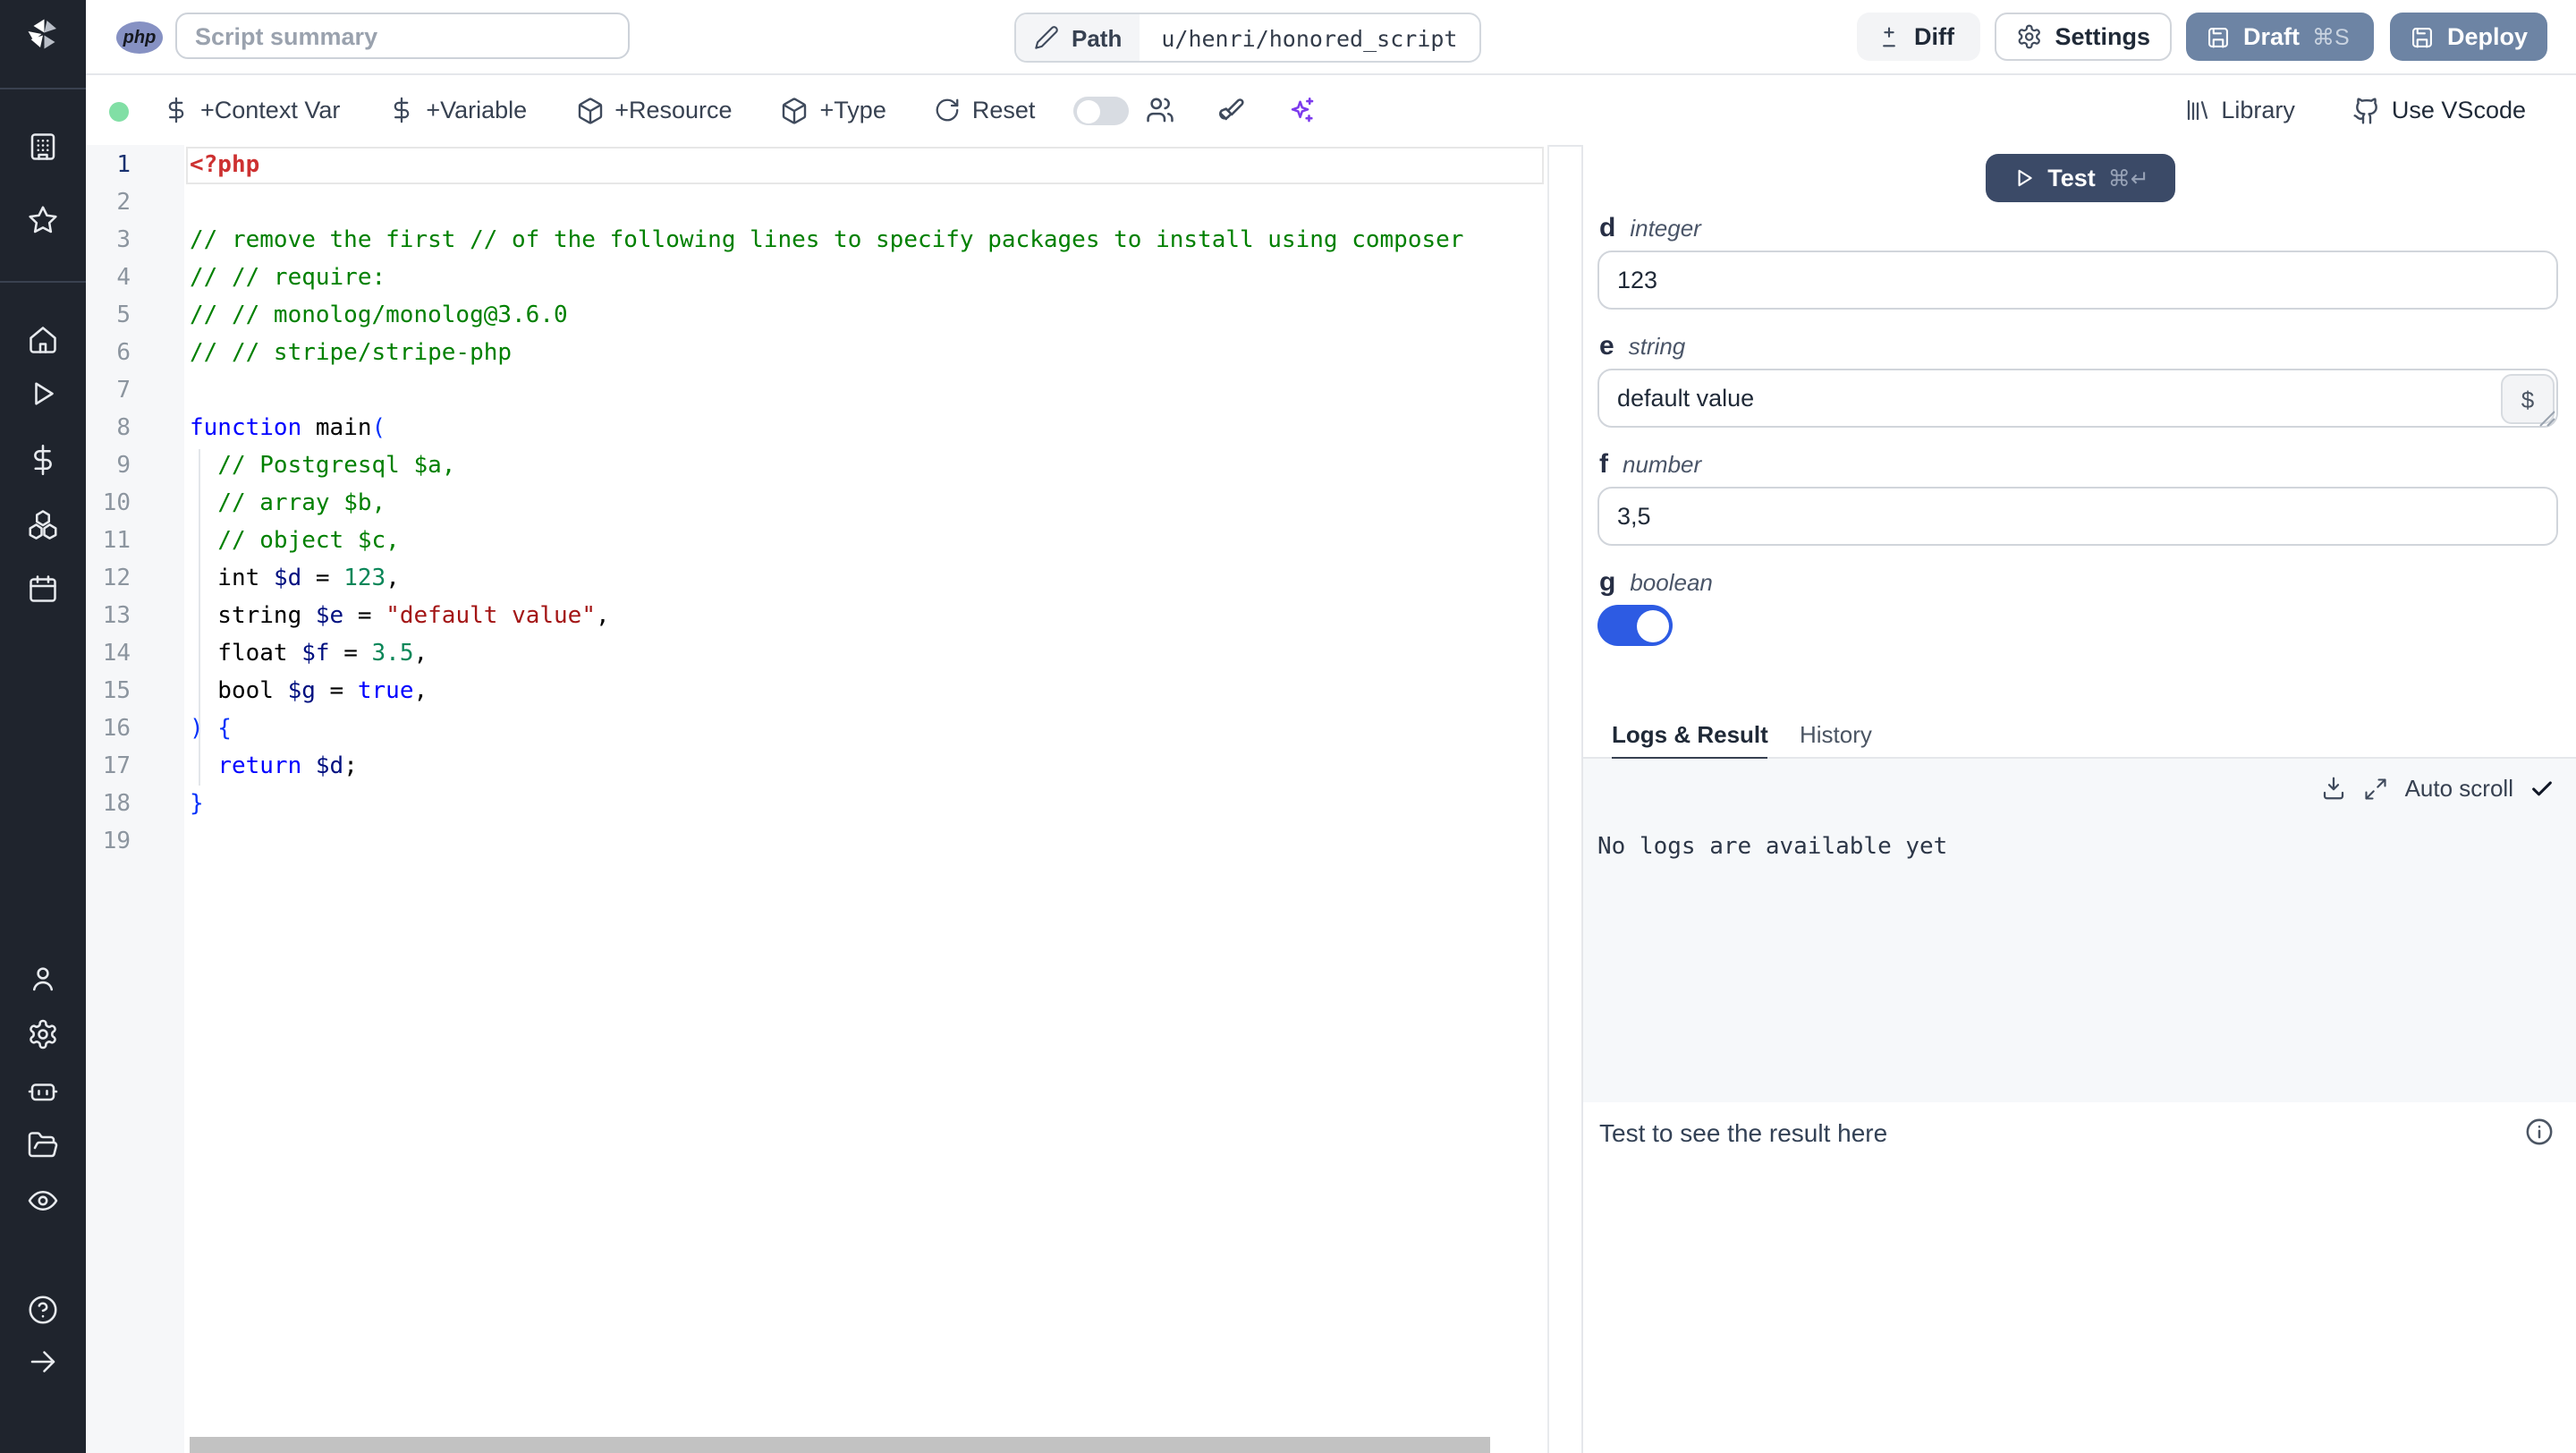 Image resolution: width=2576 pixels, height=1453 pixels. Describe the element at coordinates (816, 316) in the screenshot. I see `code-line: 5// // monolog/monolog@3.6.0` at that location.